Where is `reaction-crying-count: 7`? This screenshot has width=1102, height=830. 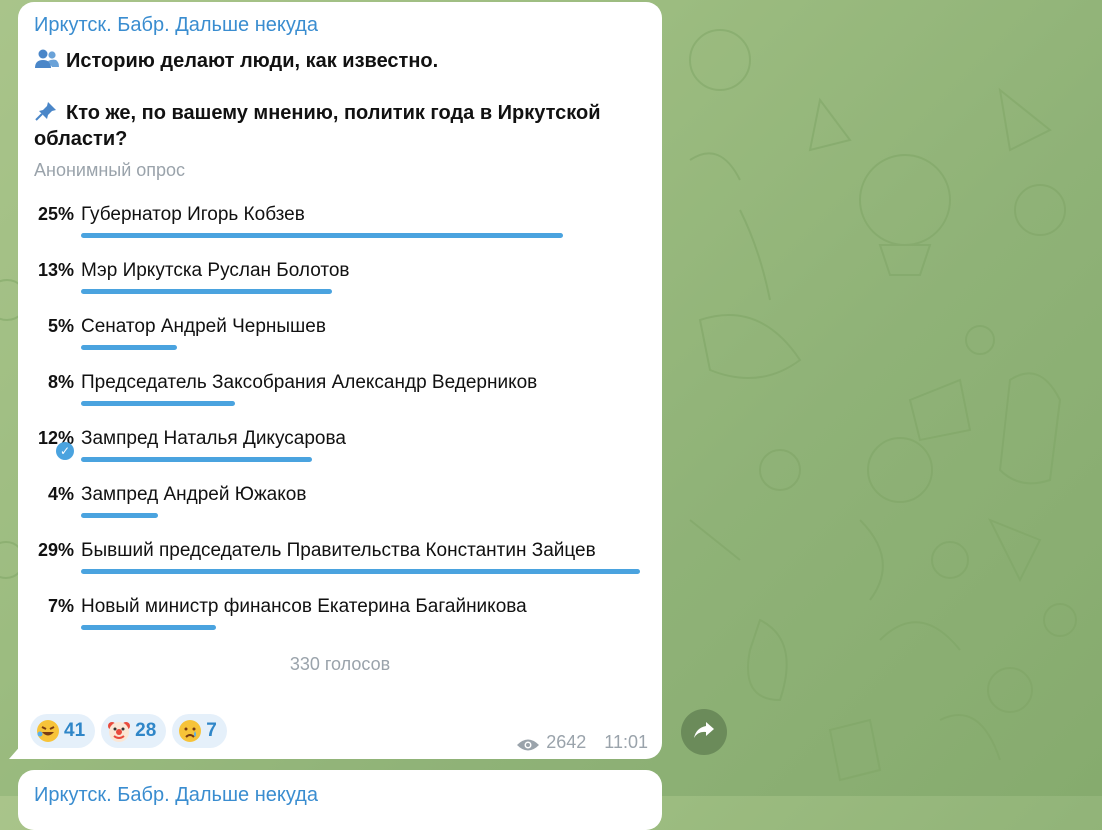
reaction-crying-count: 7 is located at coordinates (211, 730).